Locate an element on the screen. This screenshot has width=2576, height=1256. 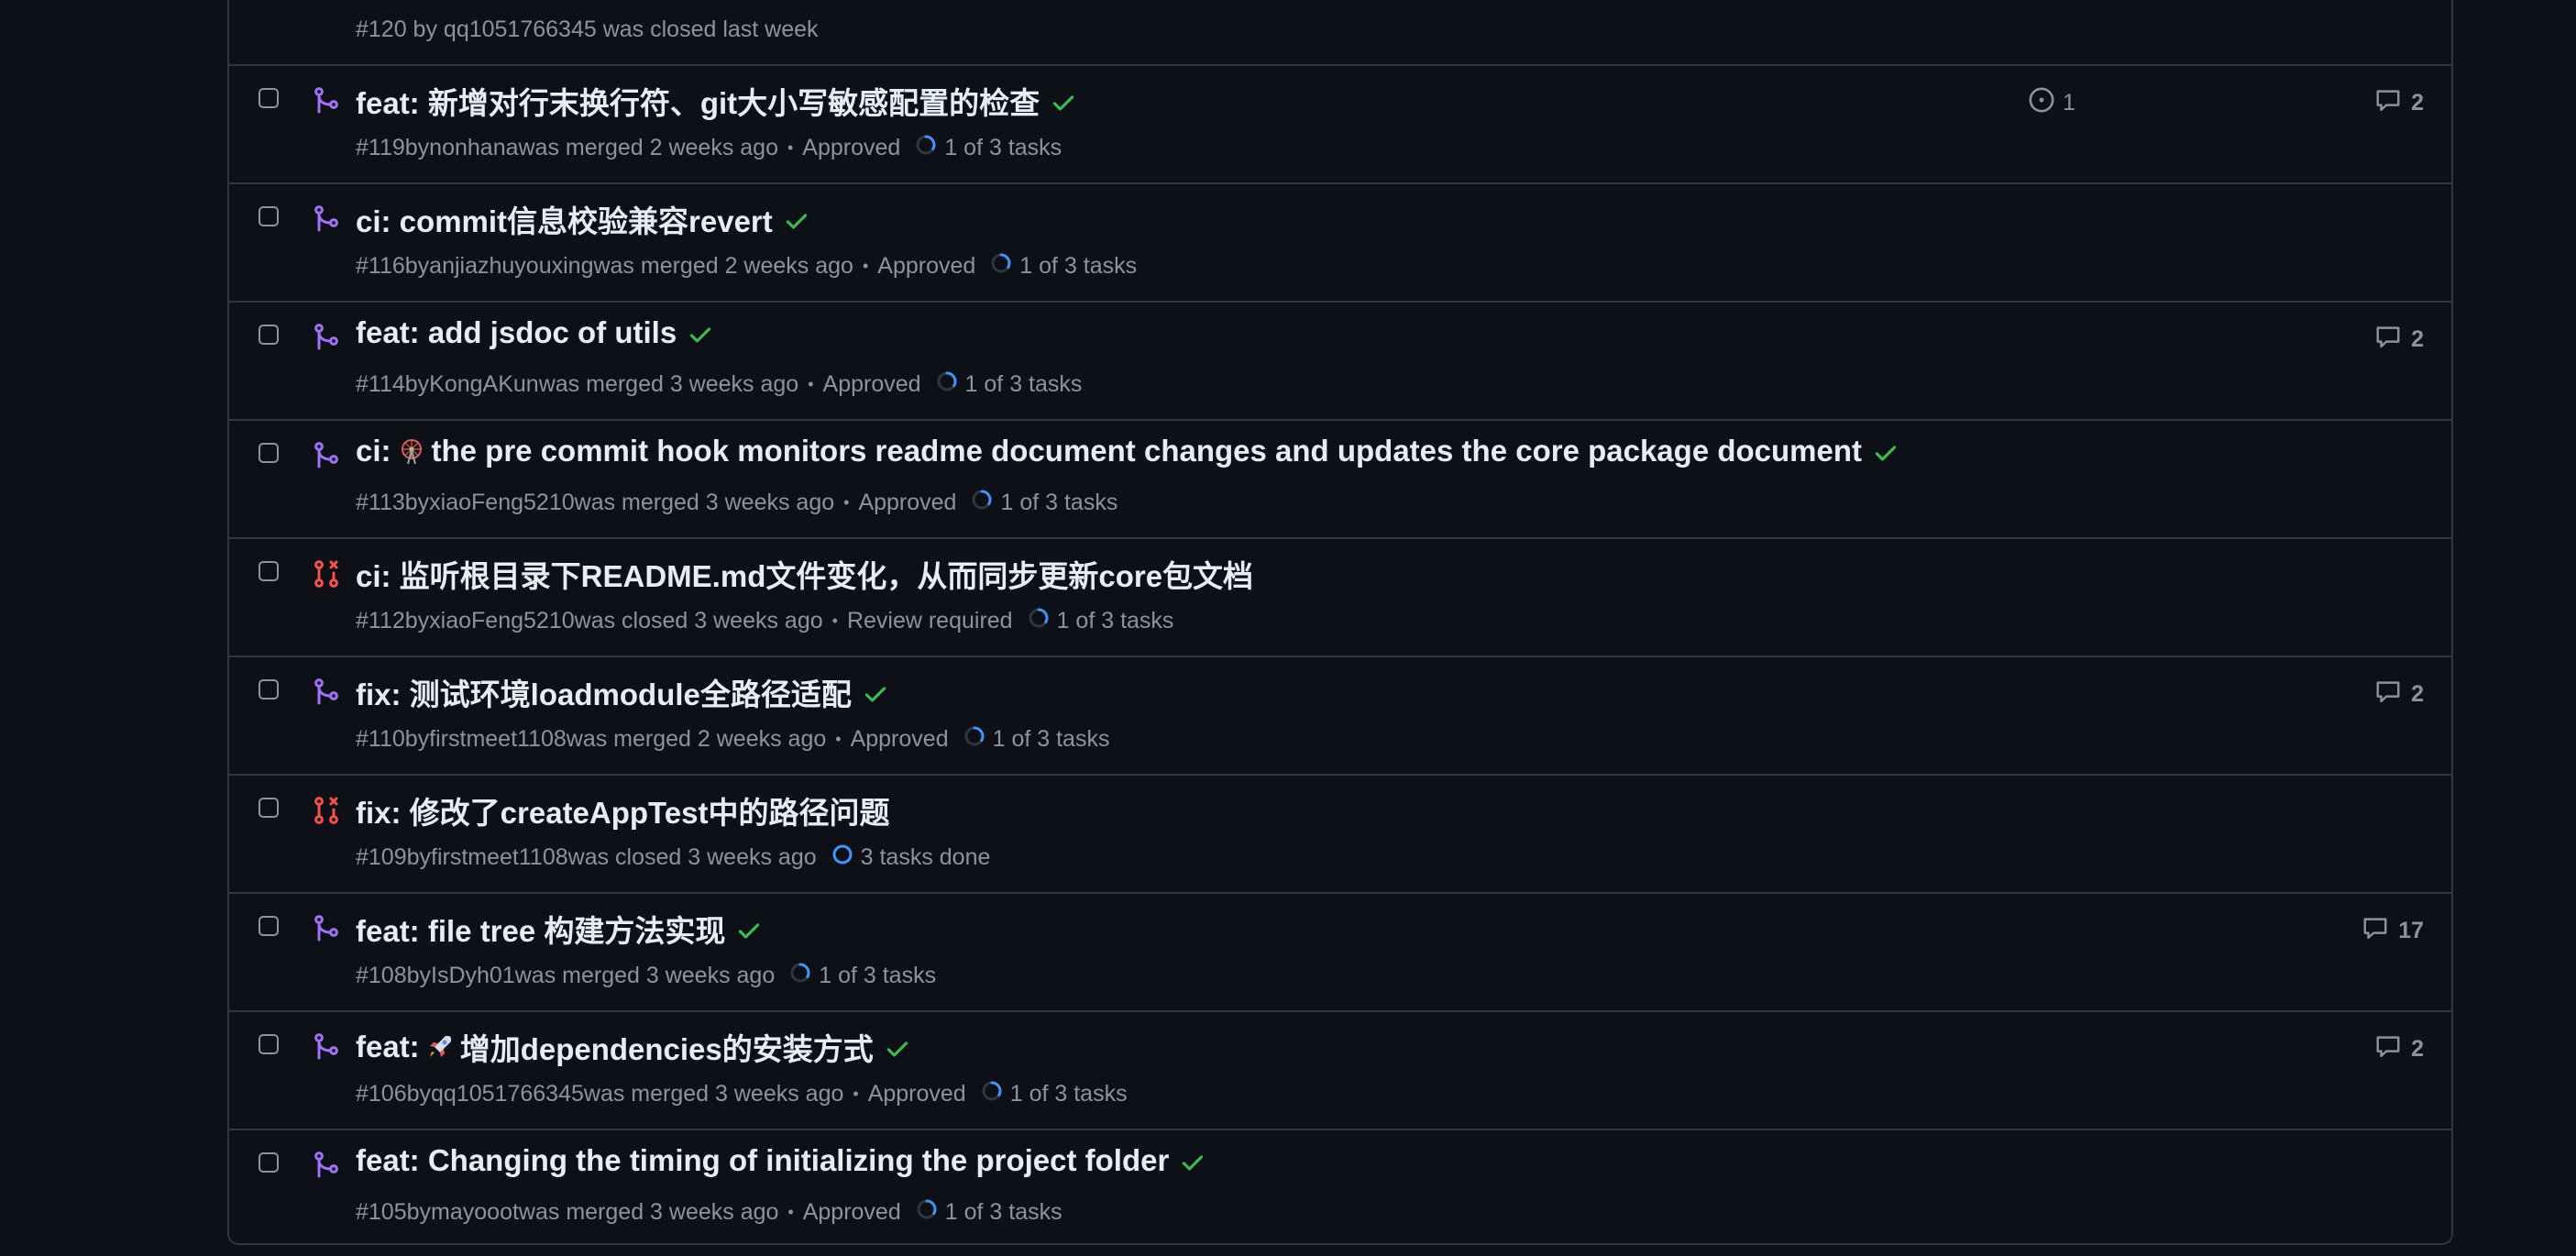
pr-title-link: feat: file tree 构建方法实现 is located at coordinates (559, 929).